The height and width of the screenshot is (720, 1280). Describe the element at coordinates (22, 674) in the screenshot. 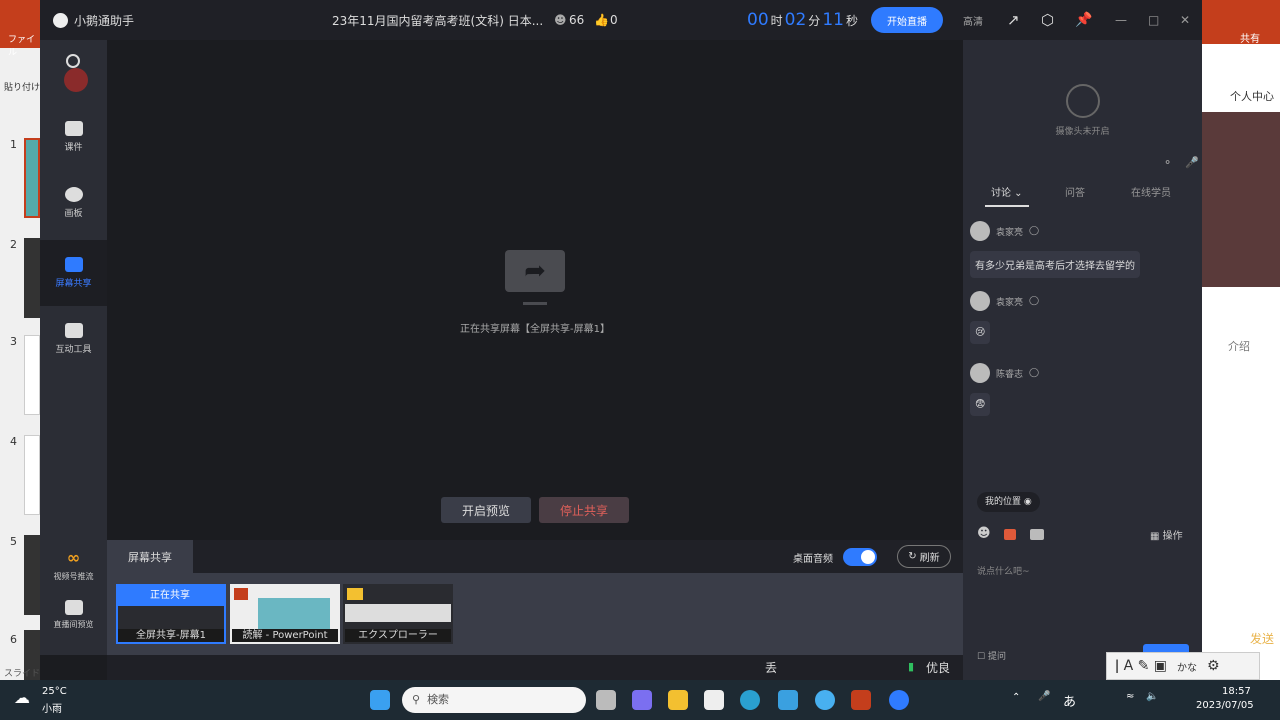

I see `ppt-status: スライド` at that location.